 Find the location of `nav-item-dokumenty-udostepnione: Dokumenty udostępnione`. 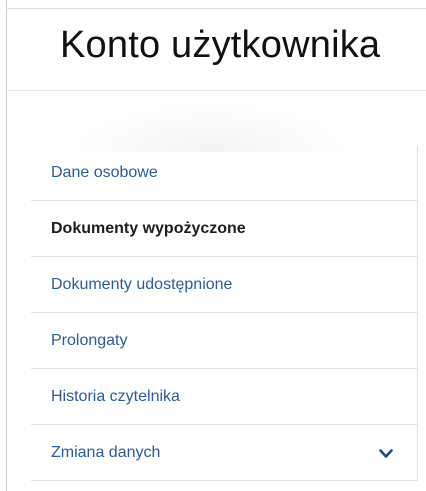

nav-item-dokumenty-udostepnione: Dokumenty udostępnione is located at coordinates (224, 285).